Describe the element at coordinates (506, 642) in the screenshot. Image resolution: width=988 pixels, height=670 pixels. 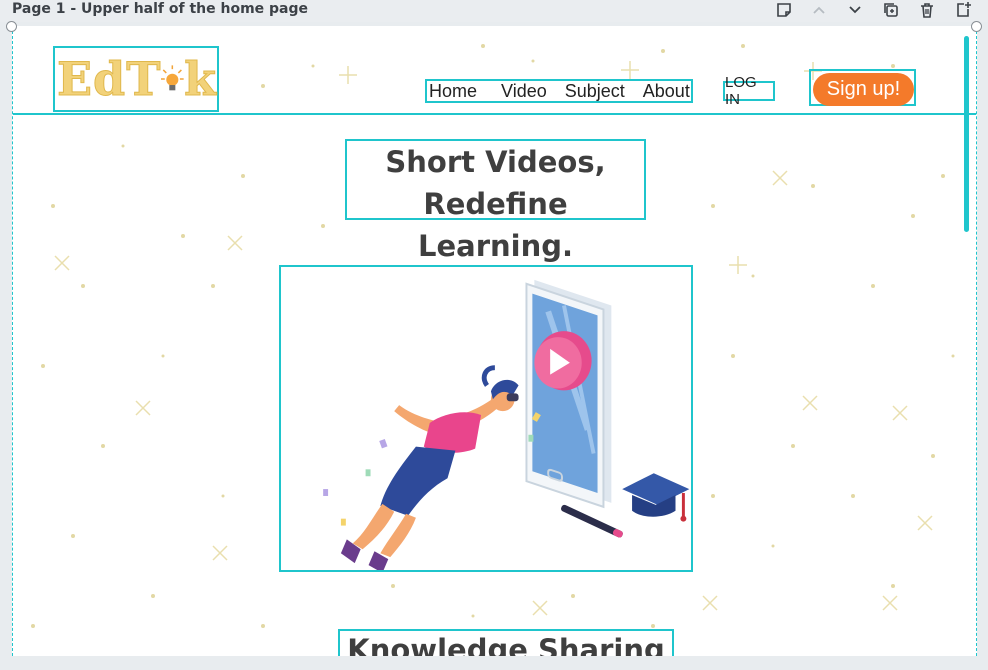
I see `section-heading: Knowledge Sharing` at that location.